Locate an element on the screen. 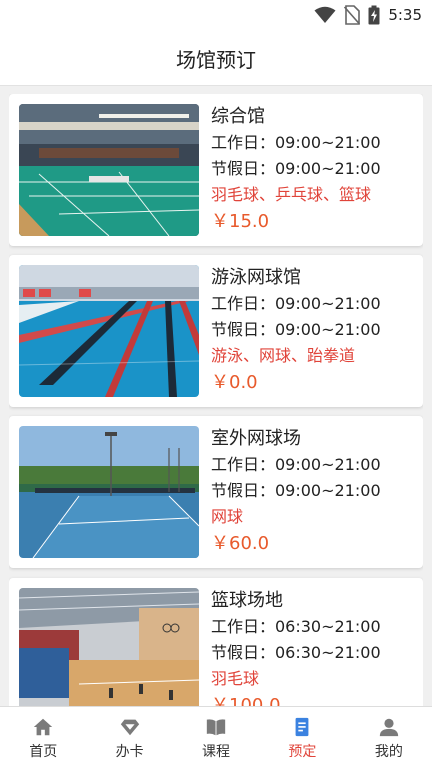 The width and height of the screenshot is (432, 768). venue-photo-swim-tennis is located at coordinates (109, 331).